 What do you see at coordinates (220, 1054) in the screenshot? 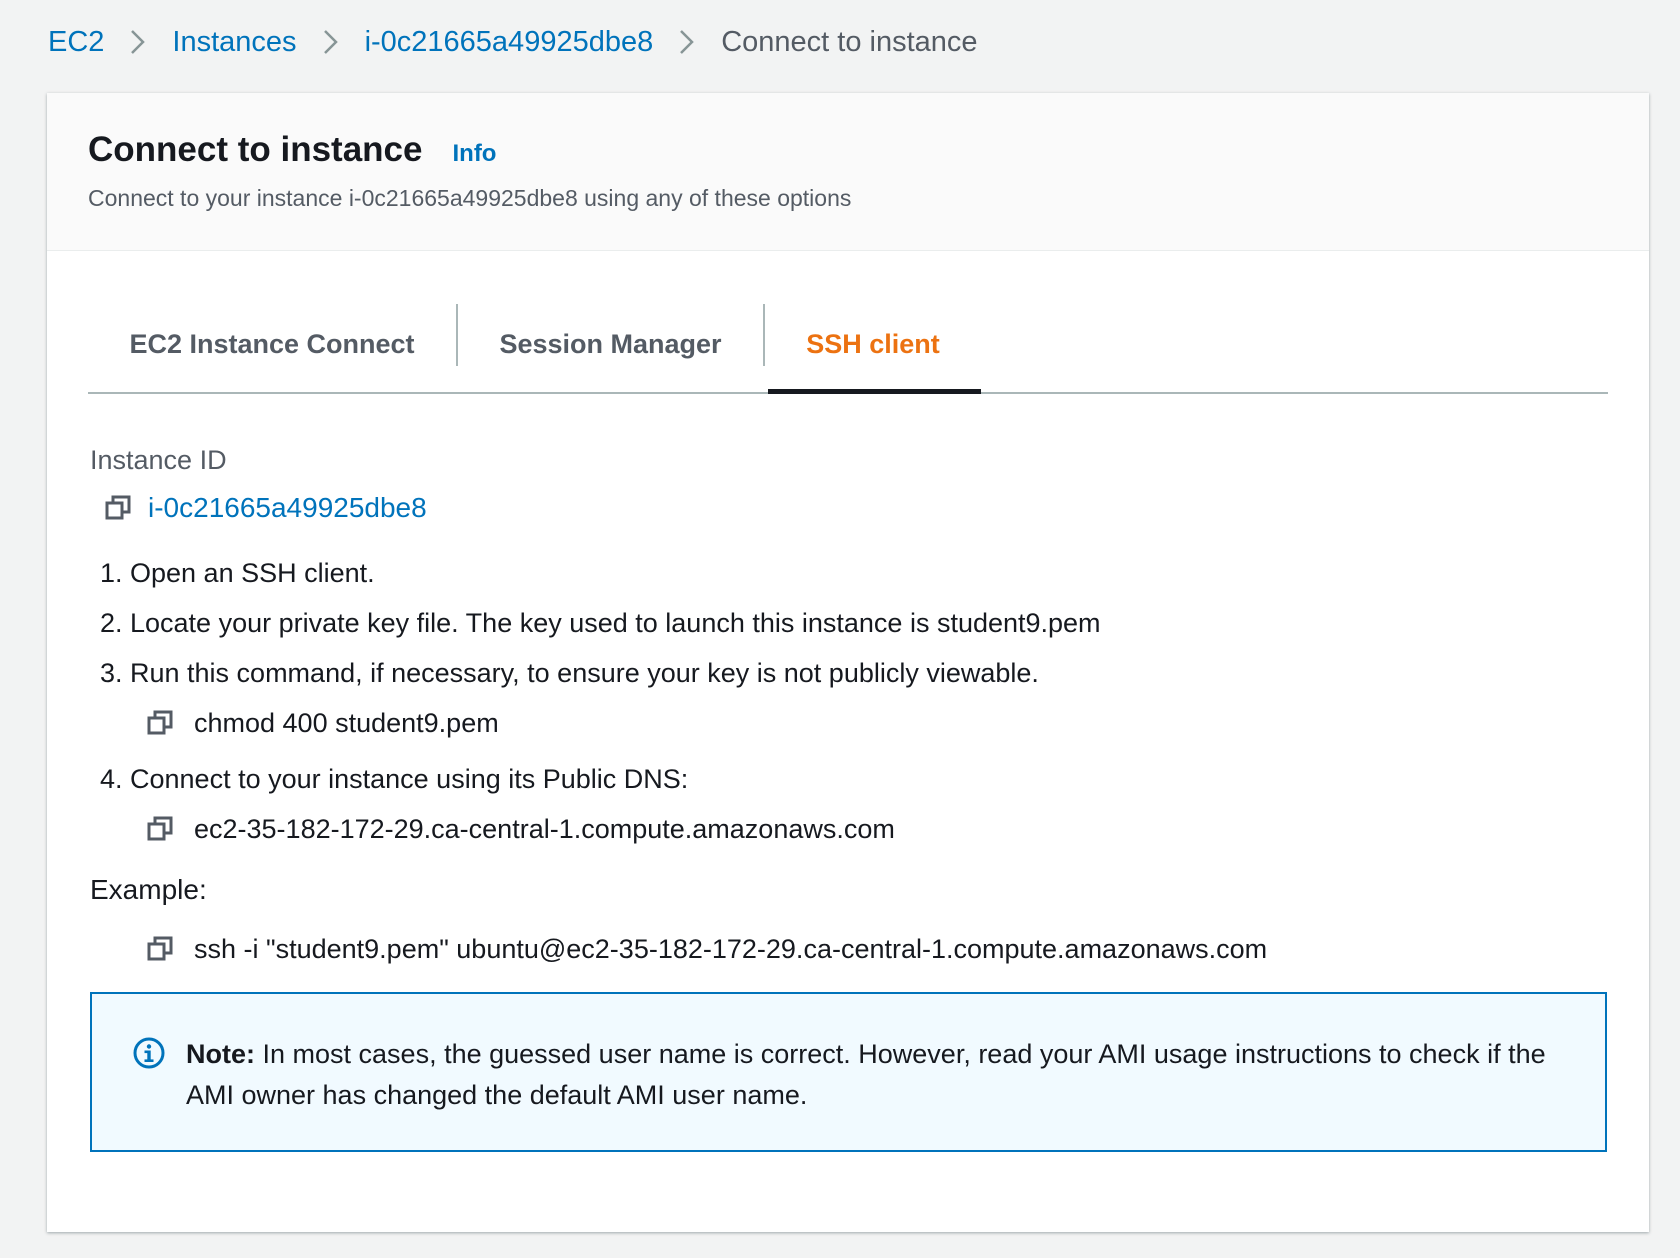
I see `note-strong: Note:` at bounding box center [220, 1054].